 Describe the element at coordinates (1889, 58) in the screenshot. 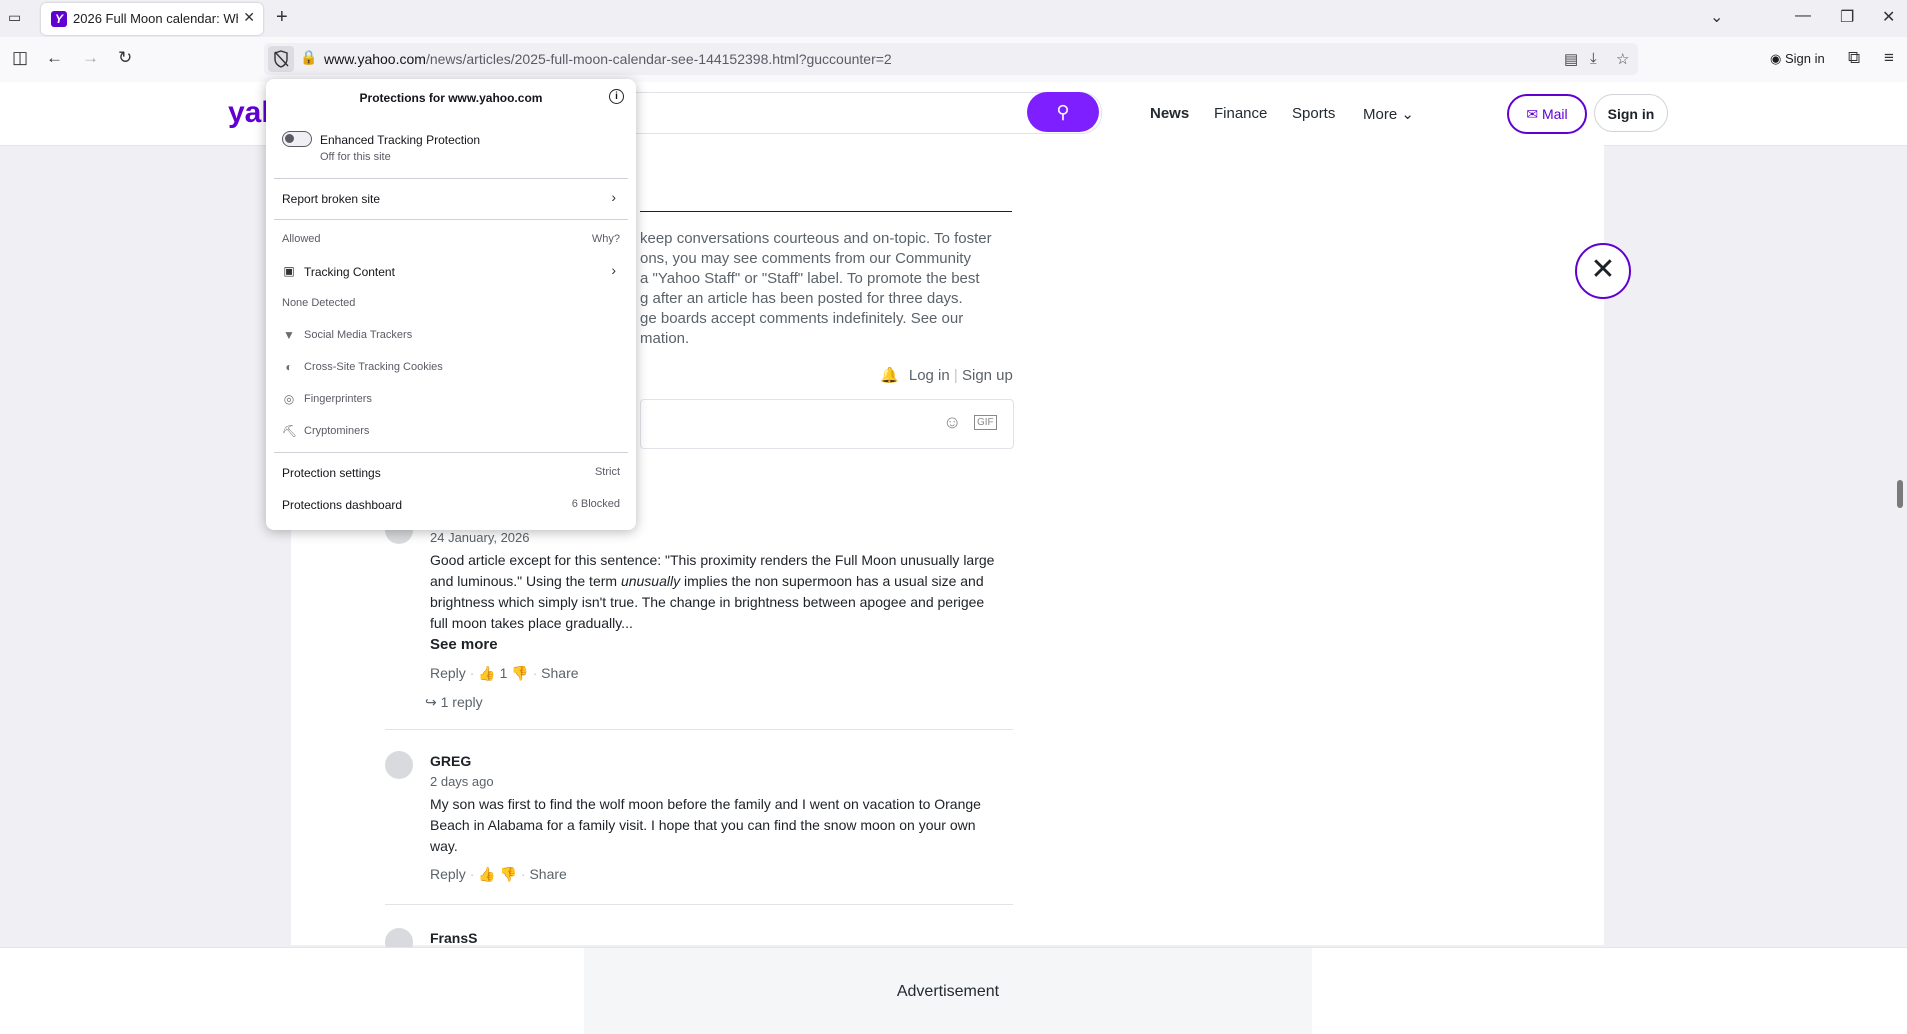

I see `menu-icon: ≡` at that location.